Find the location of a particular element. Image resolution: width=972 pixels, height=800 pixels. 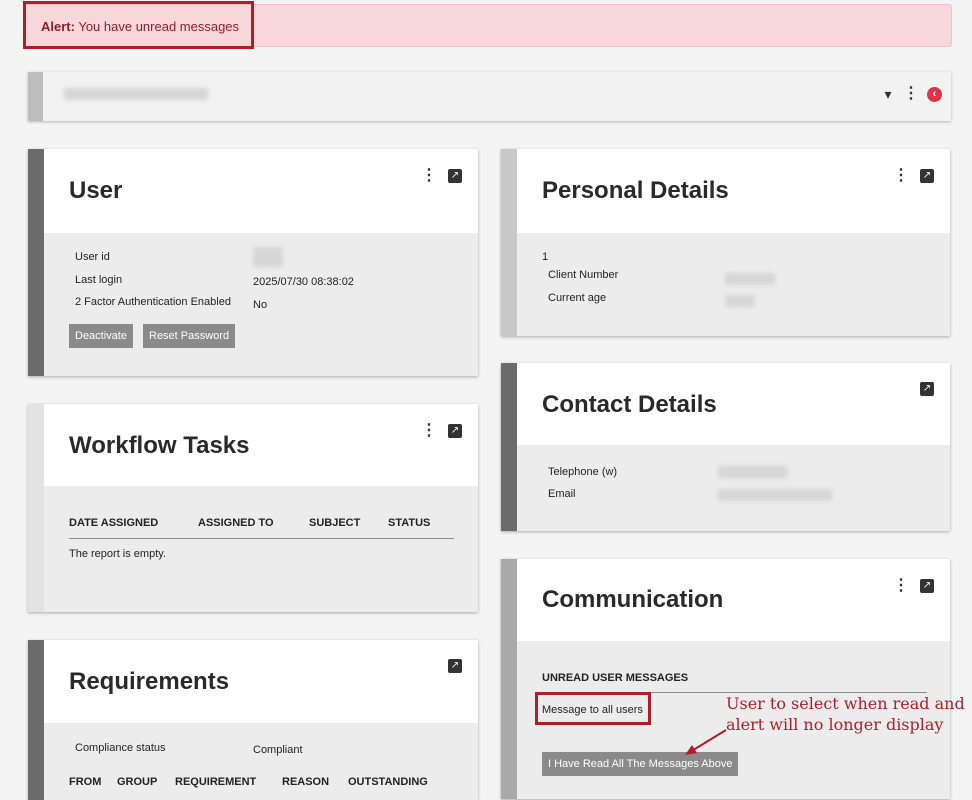

close-circle-icon: ‹ is located at coordinates (934, 94).